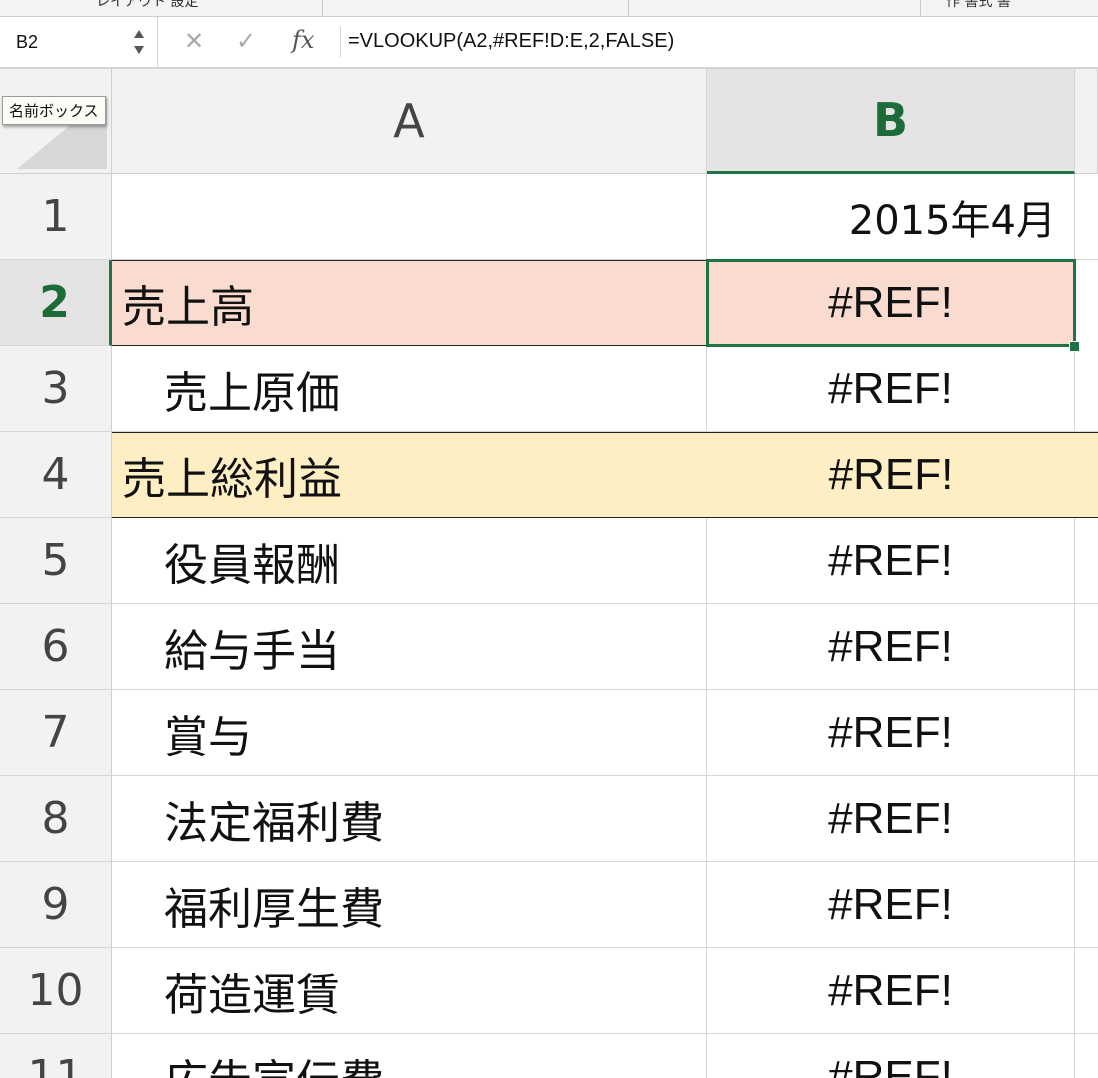  I want to click on formula-input: =VLOOKUP(A2,#REF!D:E,2,FALSE), so click(511, 41).